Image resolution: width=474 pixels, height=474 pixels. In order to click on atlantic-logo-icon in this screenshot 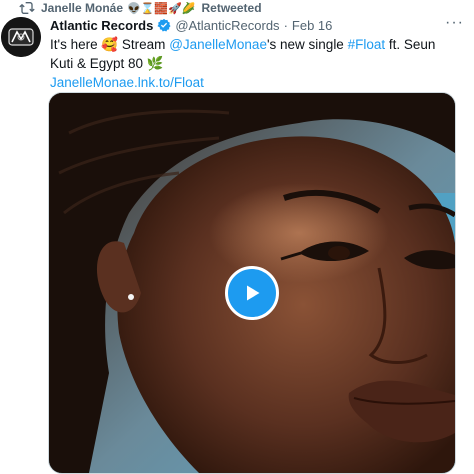, I will do `click(21, 37)`.